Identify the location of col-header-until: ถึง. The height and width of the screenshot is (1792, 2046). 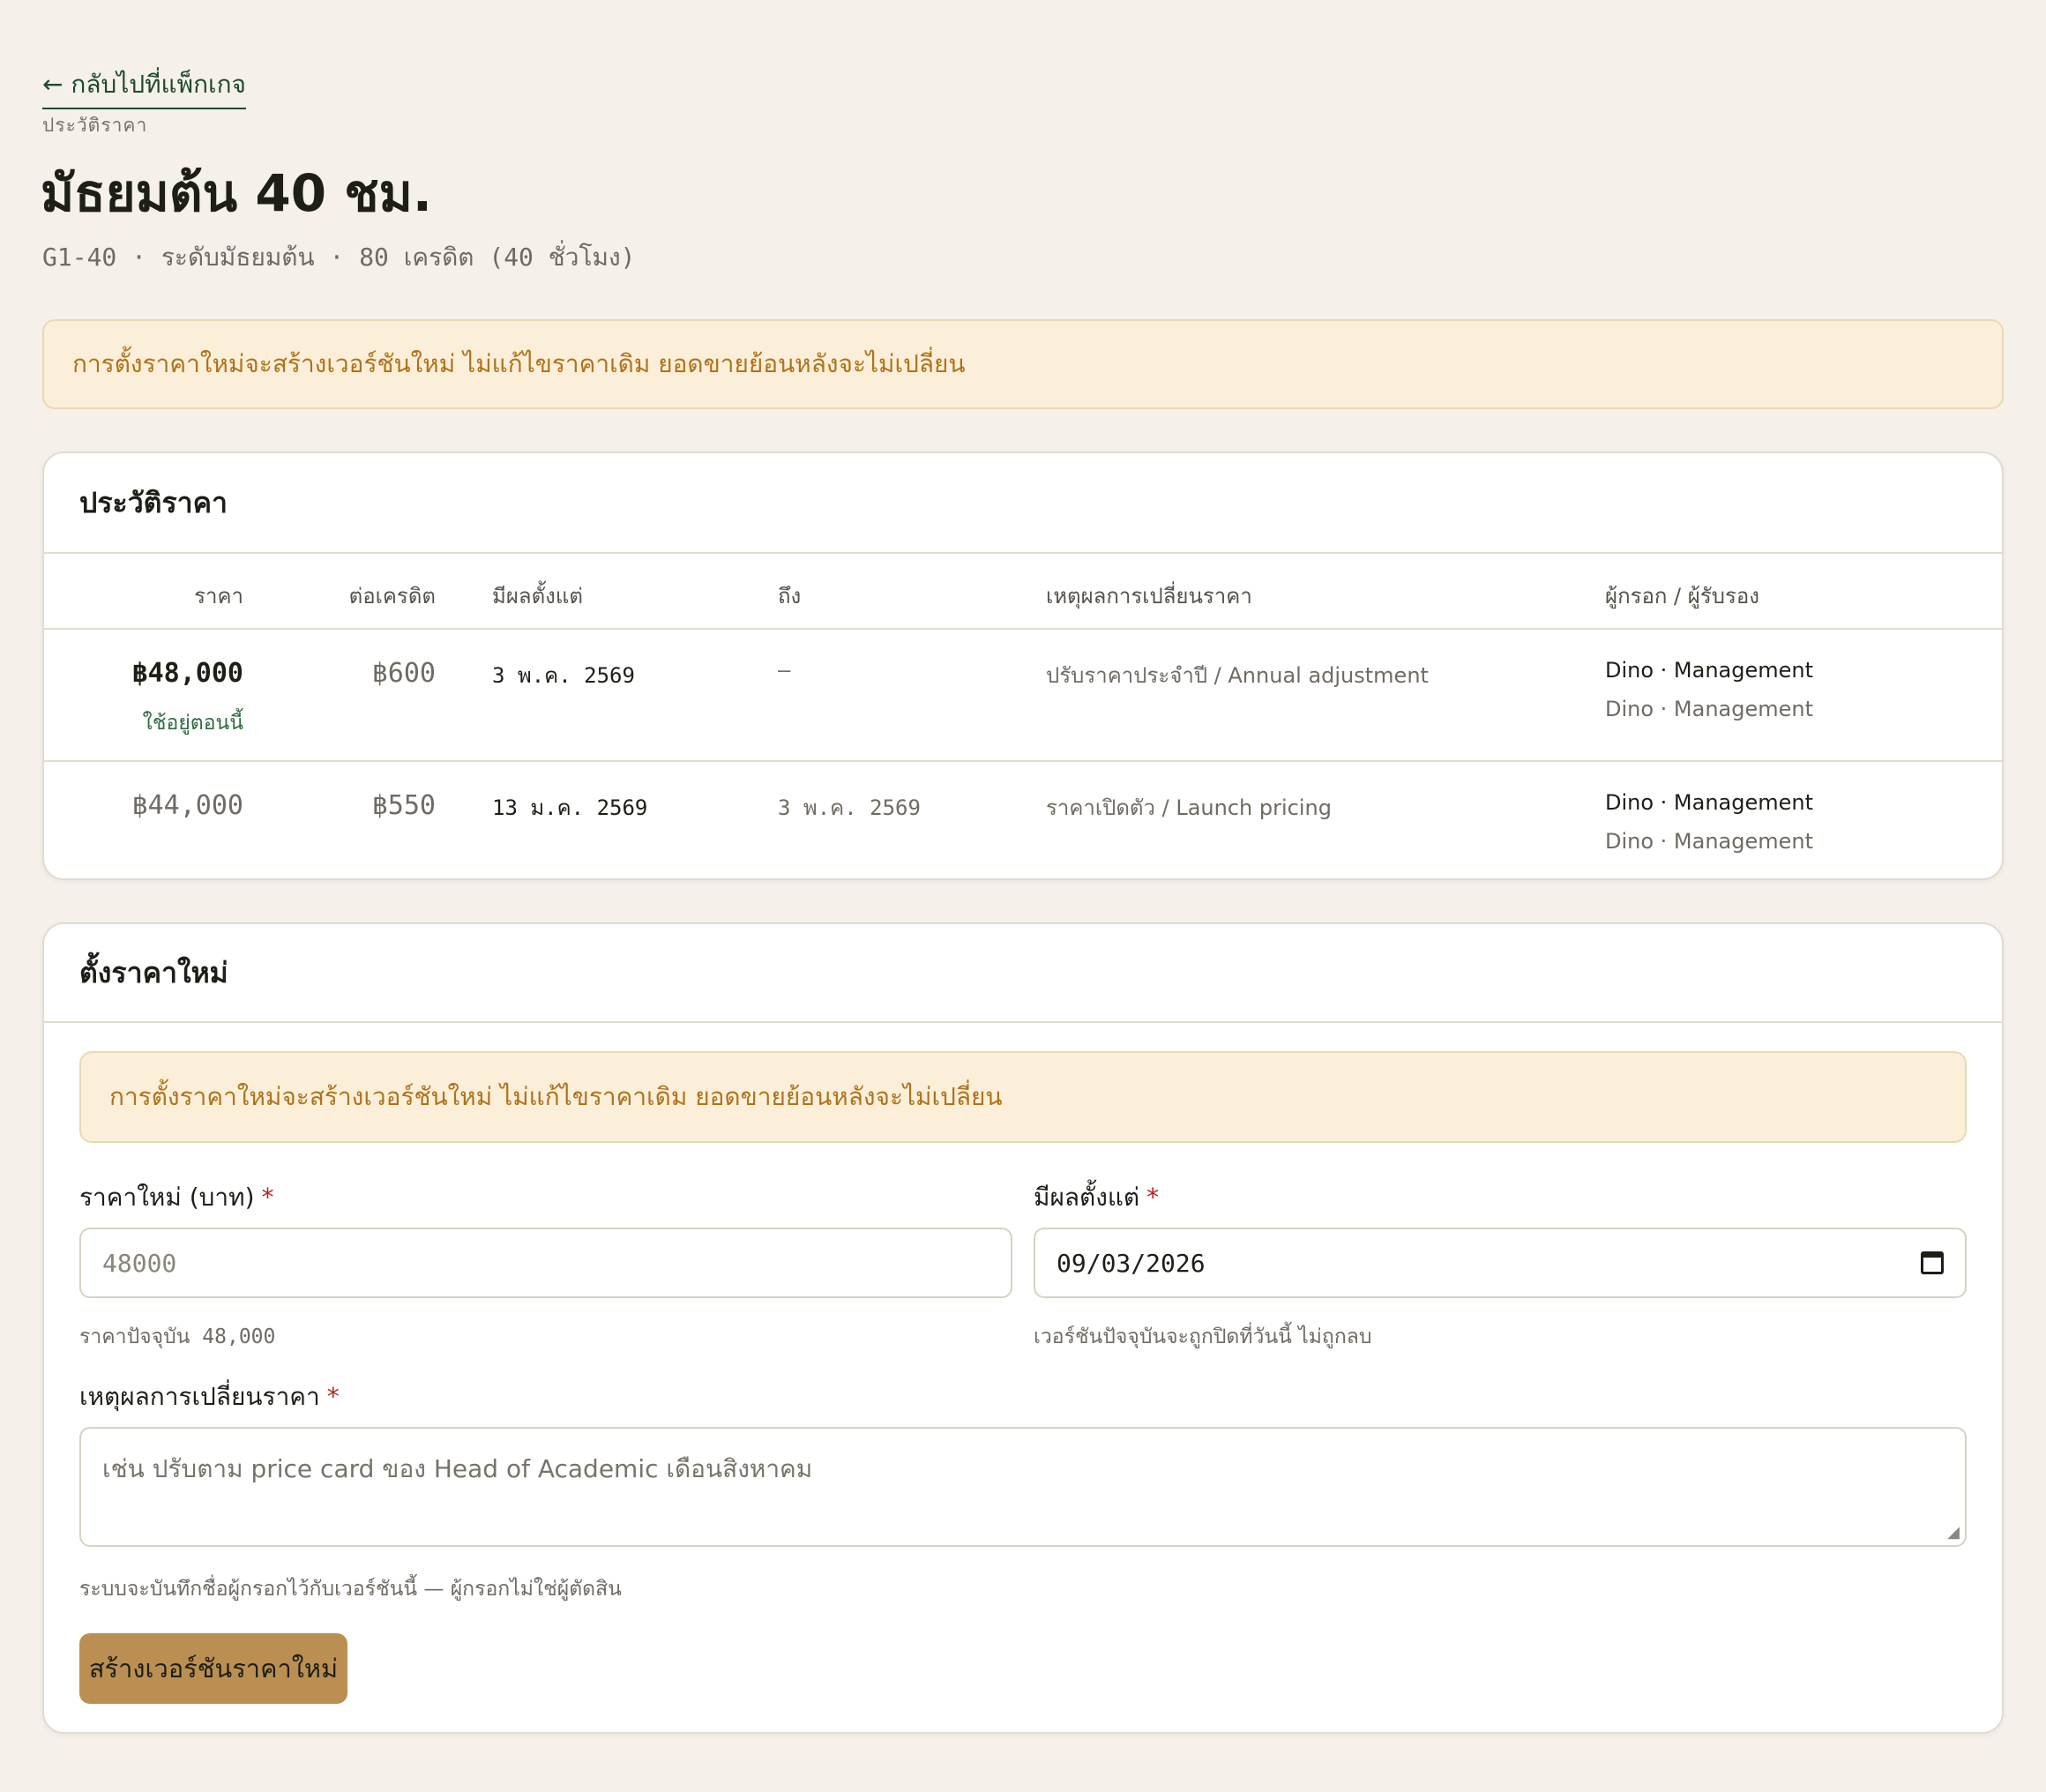
(790, 596).